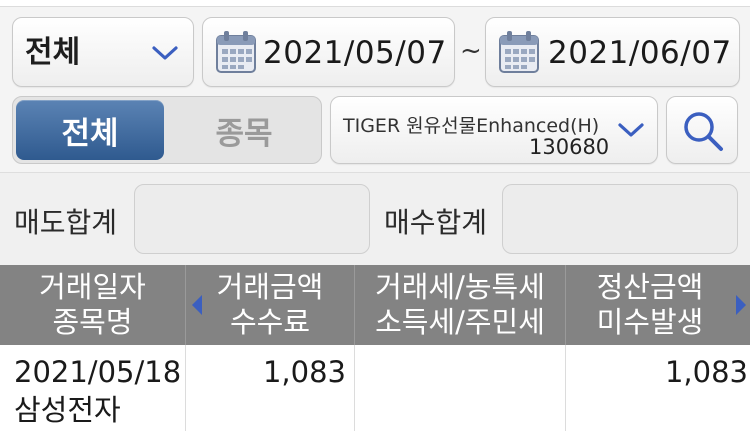 The width and height of the screenshot is (750, 431). I want to click on start-date-value: 2021/05/07, so click(355, 53).